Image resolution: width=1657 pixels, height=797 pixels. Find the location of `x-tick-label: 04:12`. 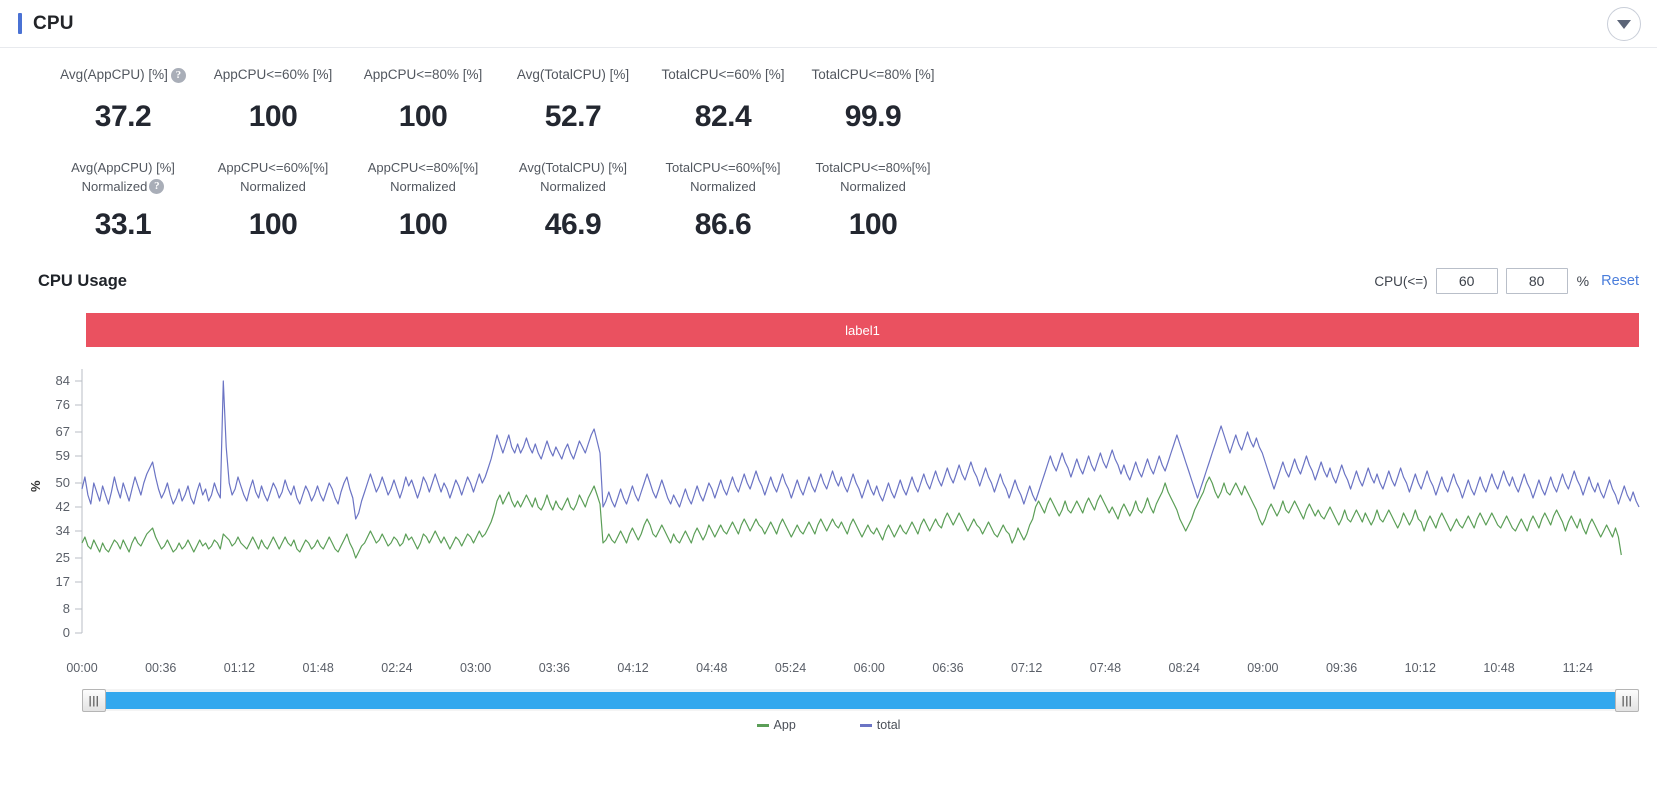

x-tick-label: 04:12 is located at coordinates (633, 668).